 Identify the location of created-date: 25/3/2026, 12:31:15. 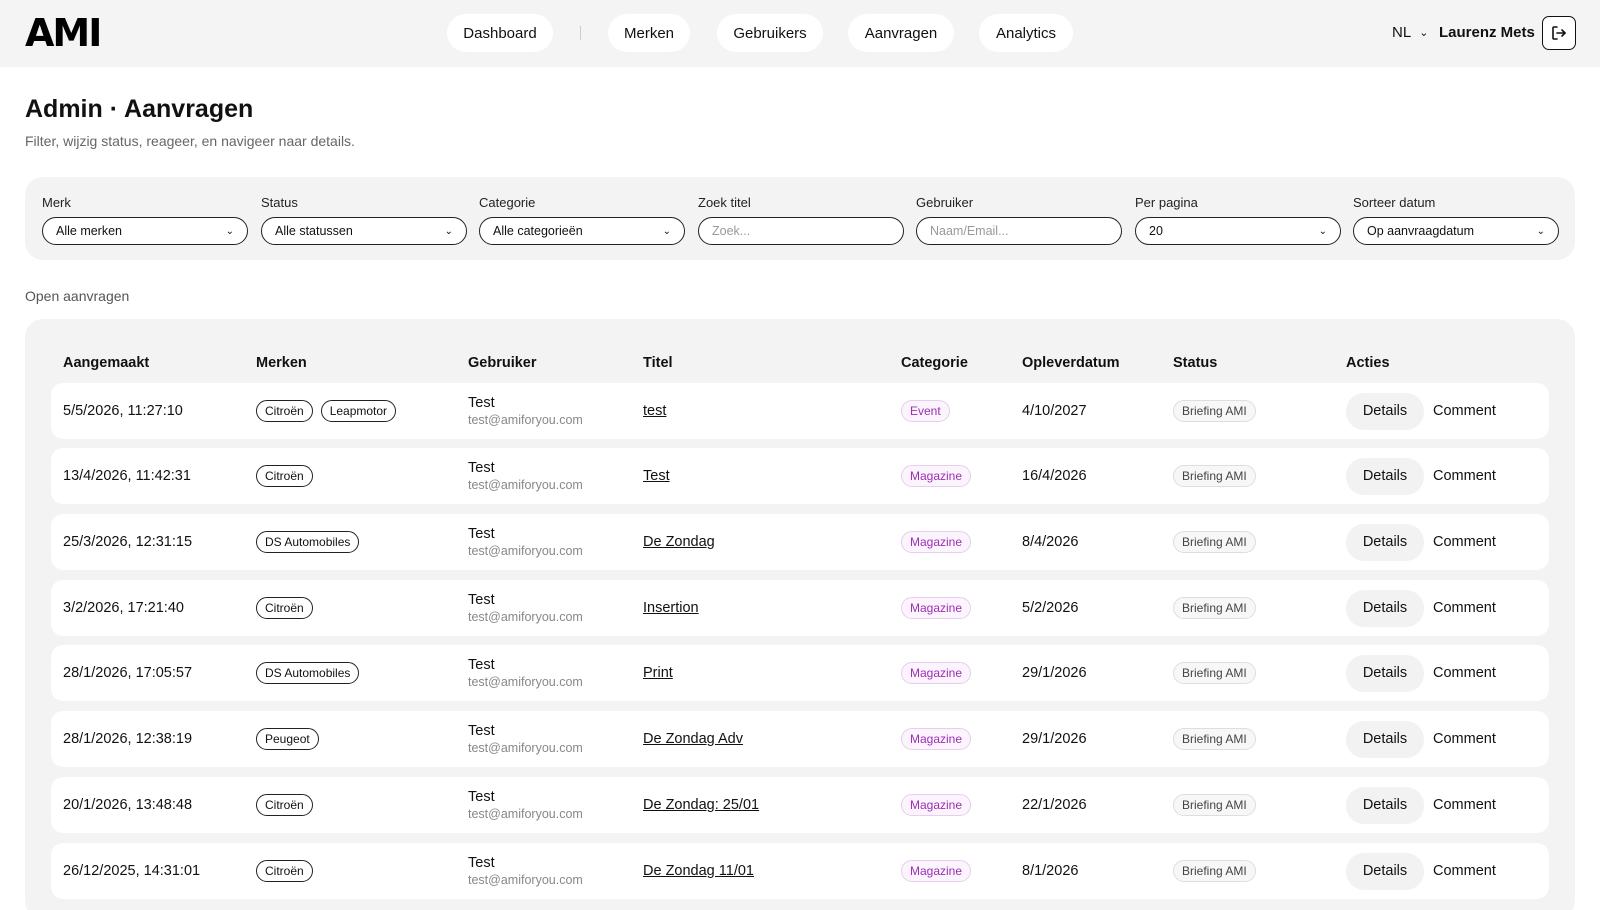
(128, 542).